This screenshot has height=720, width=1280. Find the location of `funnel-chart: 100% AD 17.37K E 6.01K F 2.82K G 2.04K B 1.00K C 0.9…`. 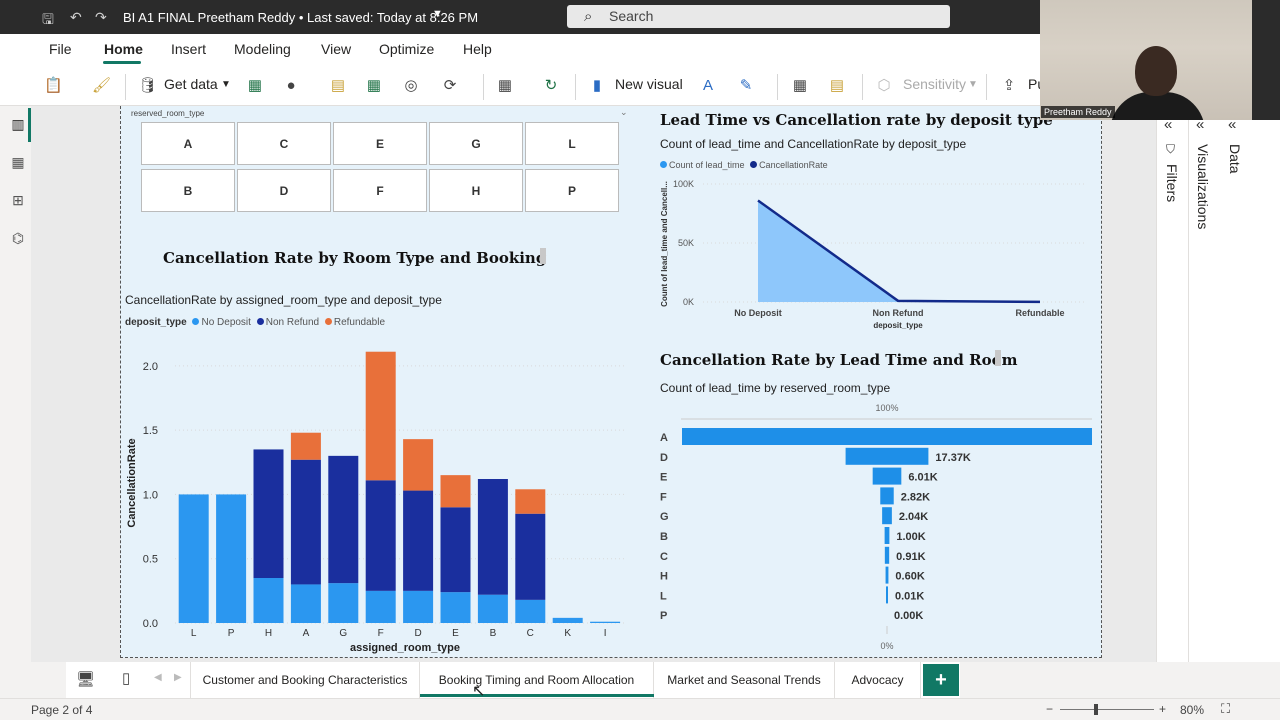

funnel-chart: 100% AD 17.37K E 6.01K F 2.82K G 2.04K B 1.00K C 0.9… is located at coordinates (877, 526).